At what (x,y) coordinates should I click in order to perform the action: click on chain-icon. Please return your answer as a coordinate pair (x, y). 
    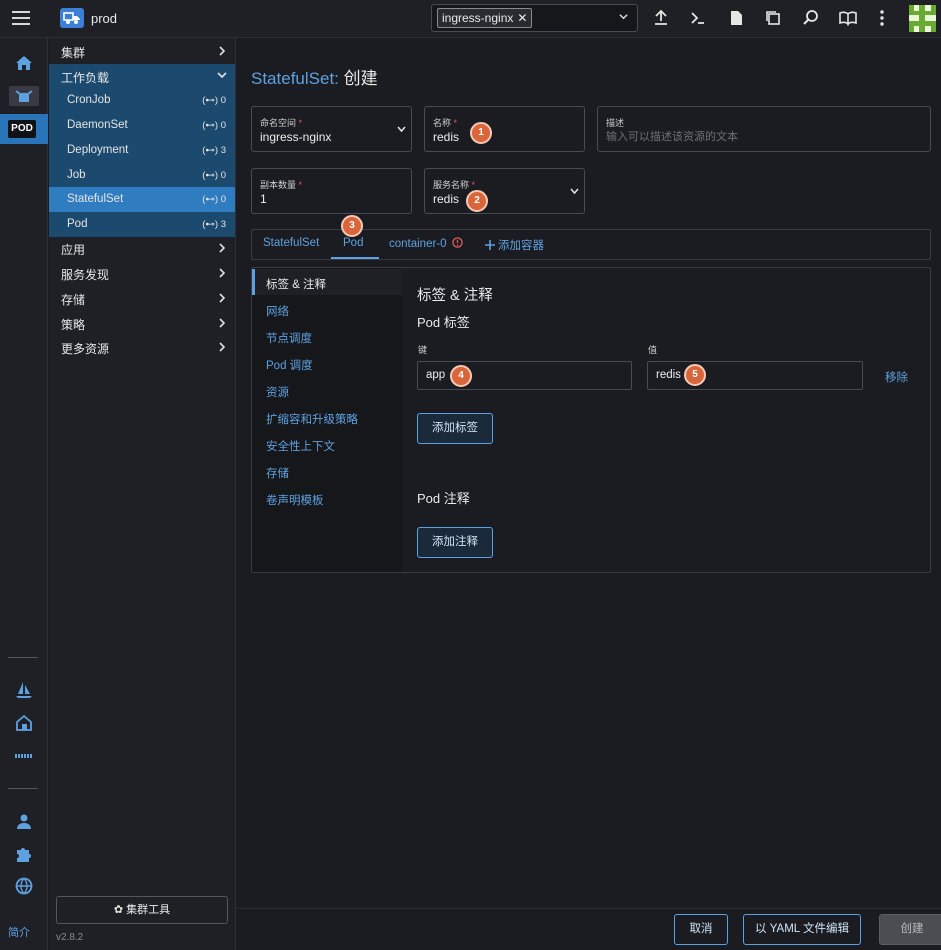
    Looking at the image, I should click on (24, 756).